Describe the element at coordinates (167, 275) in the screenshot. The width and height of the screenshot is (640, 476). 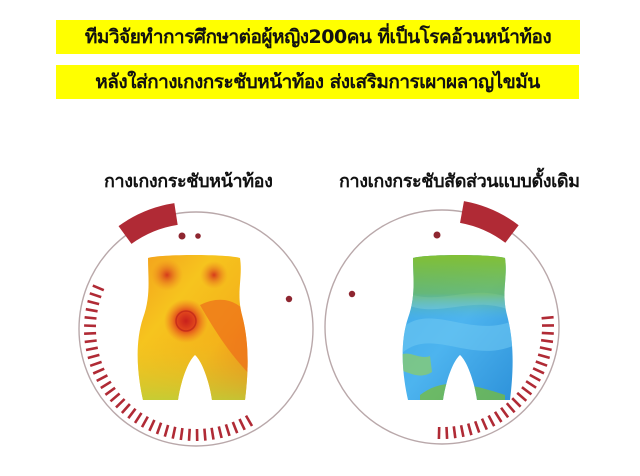
I see `left-hotspot-upper-left` at that location.